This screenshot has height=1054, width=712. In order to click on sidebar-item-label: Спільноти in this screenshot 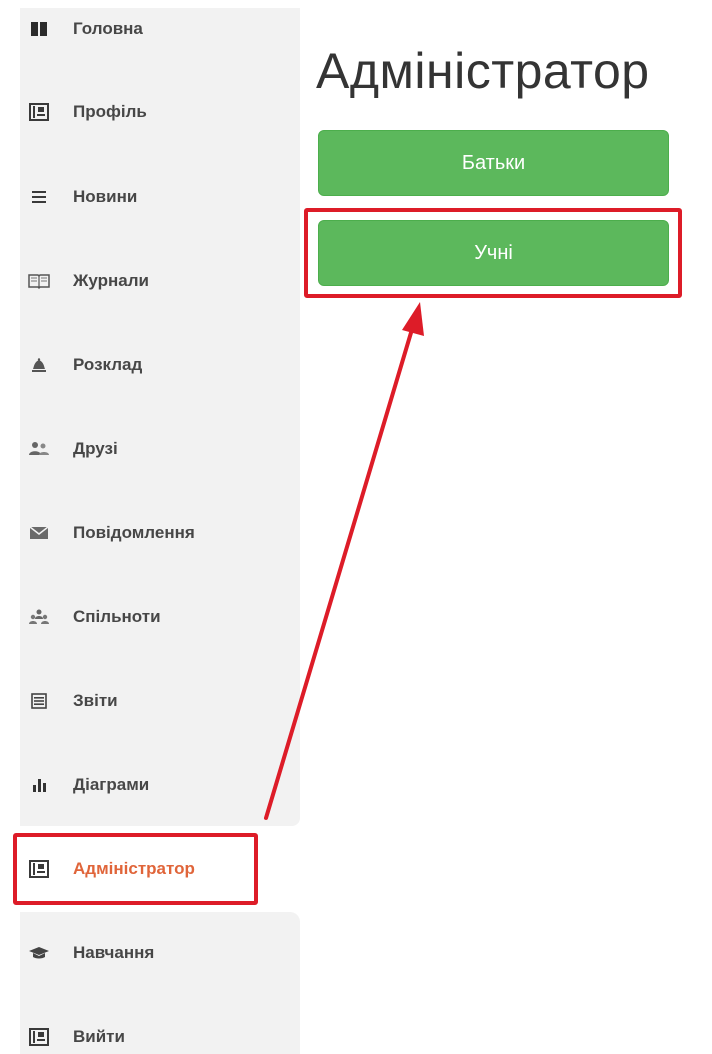, I will do `click(117, 616)`.